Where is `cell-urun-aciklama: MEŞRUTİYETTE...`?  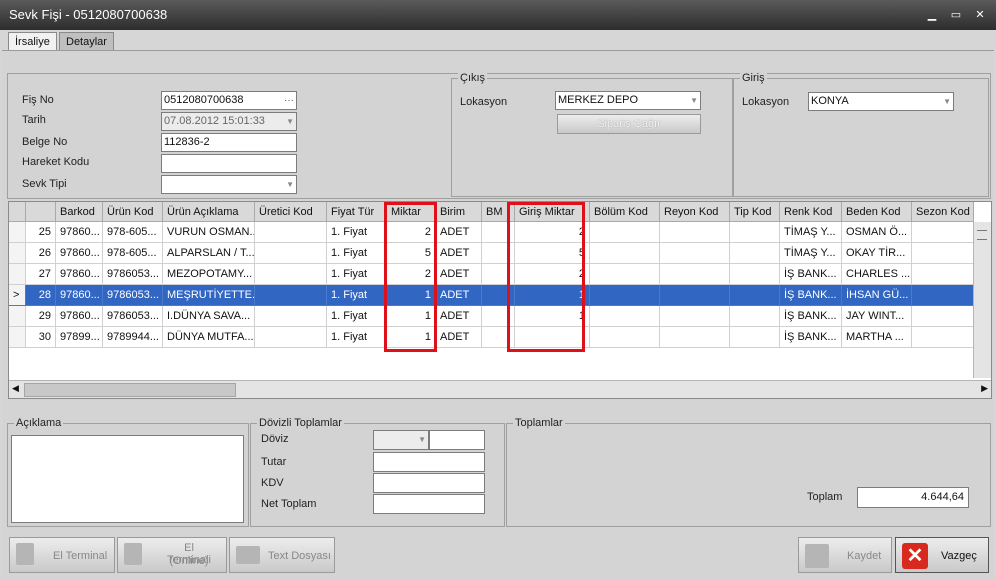 cell-urun-aciklama: MEŞRUTİYETTE... is located at coordinates (209, 295).